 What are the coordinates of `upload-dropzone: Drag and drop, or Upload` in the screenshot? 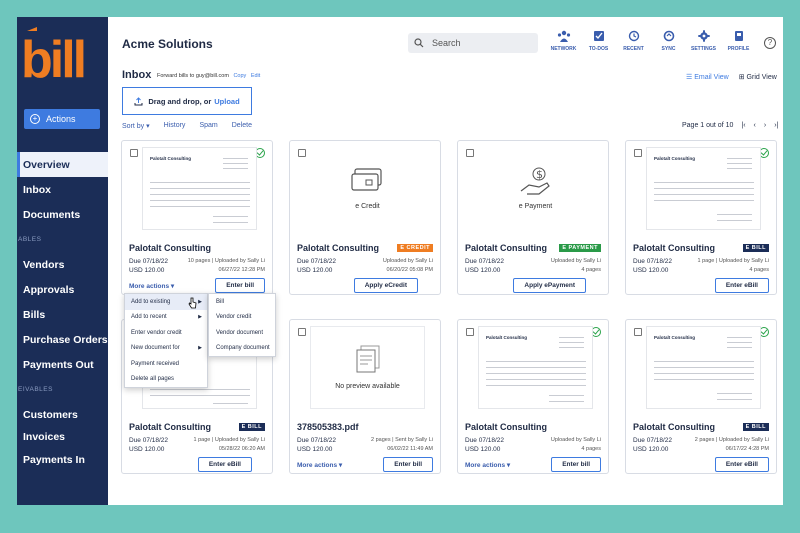 It's located at (187, 101).